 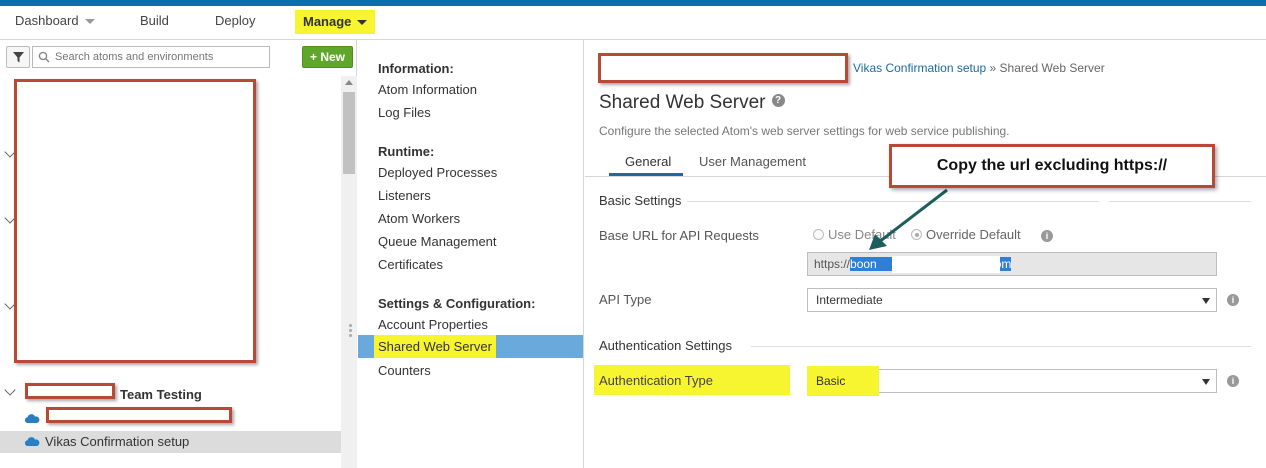 What do you see at coordinates (908, 219) in the screenshot?
I see `annotation-arrow-icon` at bounding box center [908, 219].